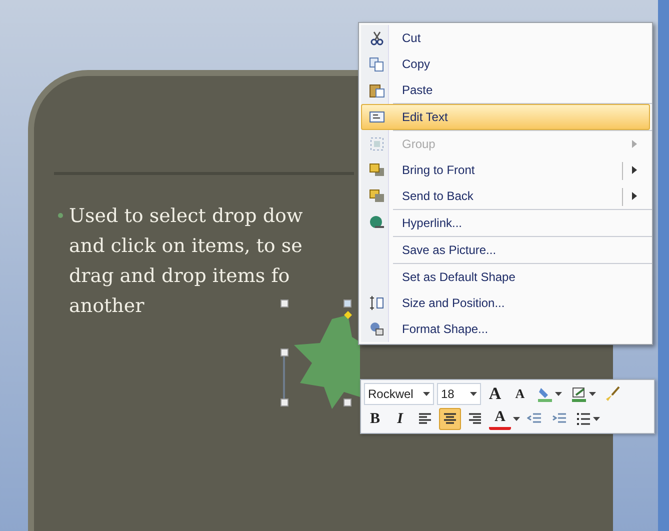 Image resolution: width=669 pixels, height=531 pixels. Describe the element at coordinates (107, 306) in the screenshot. I see `slide-text-line: another` at that location.